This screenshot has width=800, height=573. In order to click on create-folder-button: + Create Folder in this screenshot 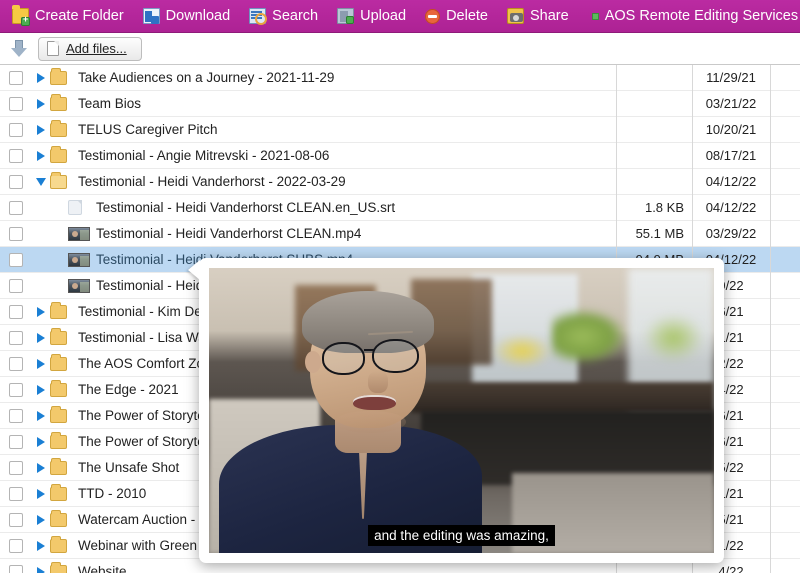, I will do `click(72, 15)`.